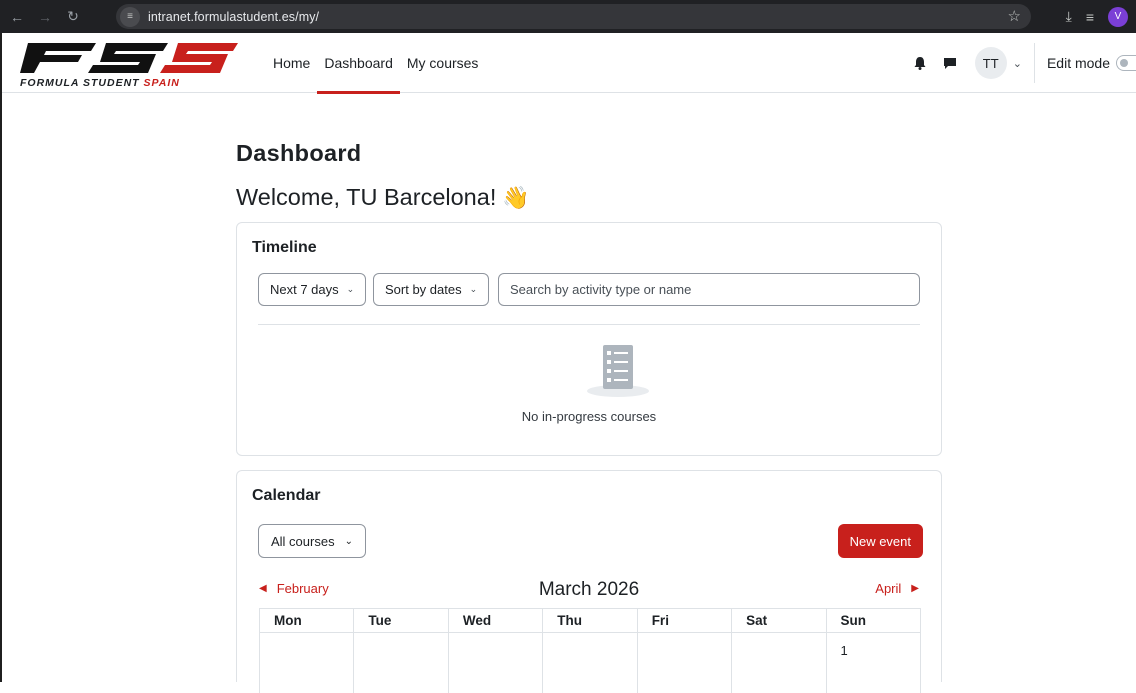 This screenshot has width=1136, height=693. I want to click on window-edge, so click(1, 357).